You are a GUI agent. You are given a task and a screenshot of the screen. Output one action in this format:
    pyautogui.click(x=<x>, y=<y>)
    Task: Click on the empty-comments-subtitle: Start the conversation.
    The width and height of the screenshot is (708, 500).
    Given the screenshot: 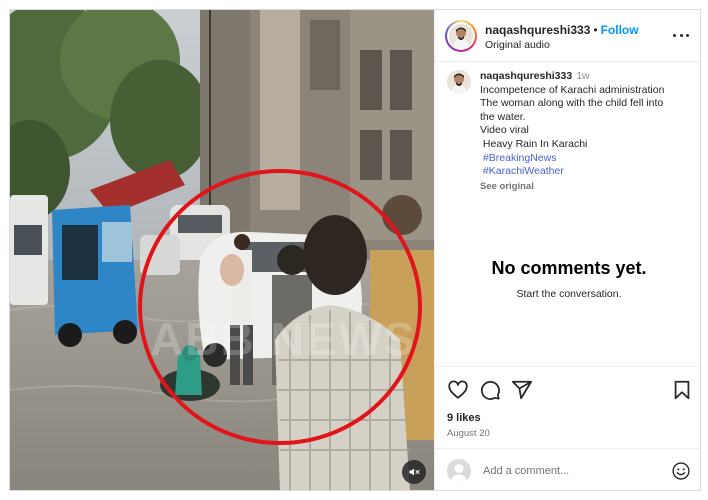 What is the action you would take?
    pyautogui.click(x=569, y=294)
    